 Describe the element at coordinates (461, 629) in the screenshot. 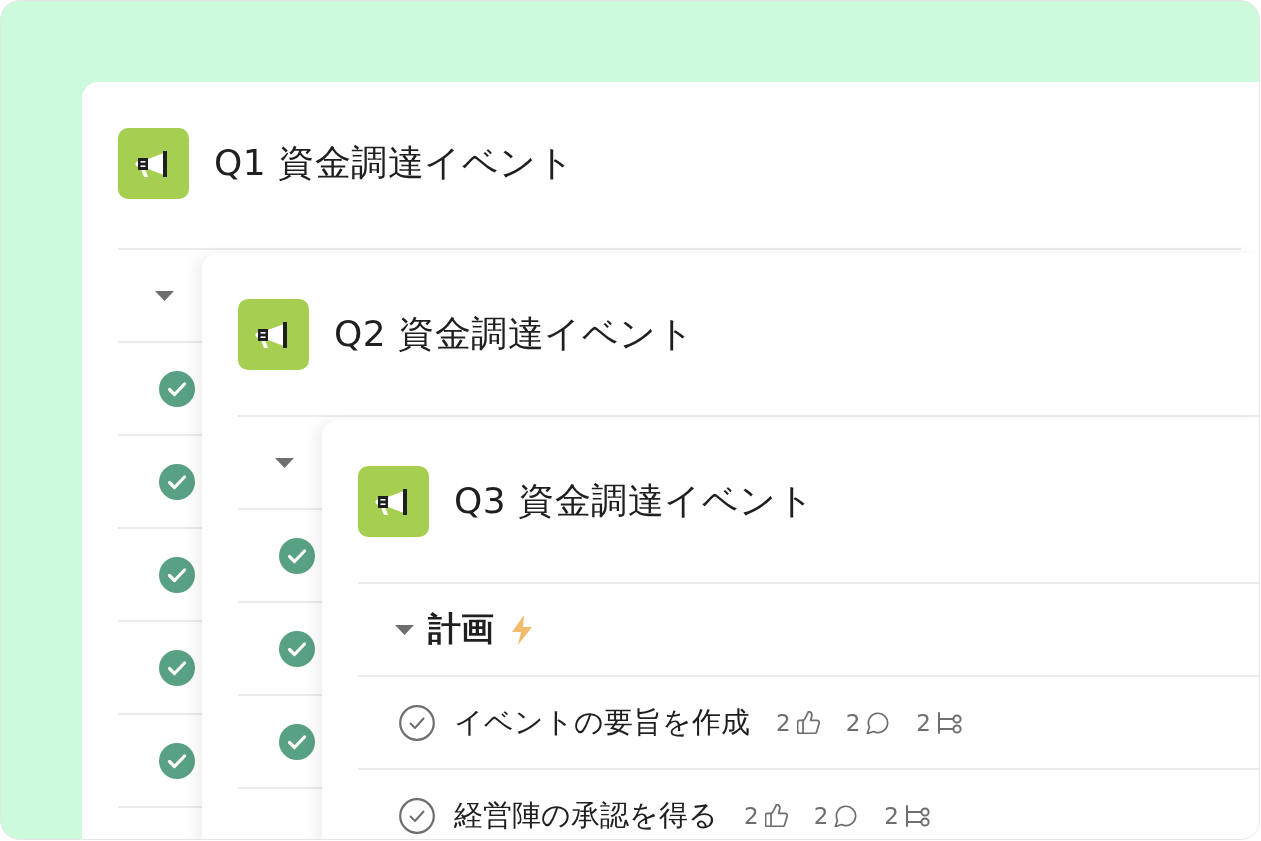

I see `section-title: 計画` at that location.